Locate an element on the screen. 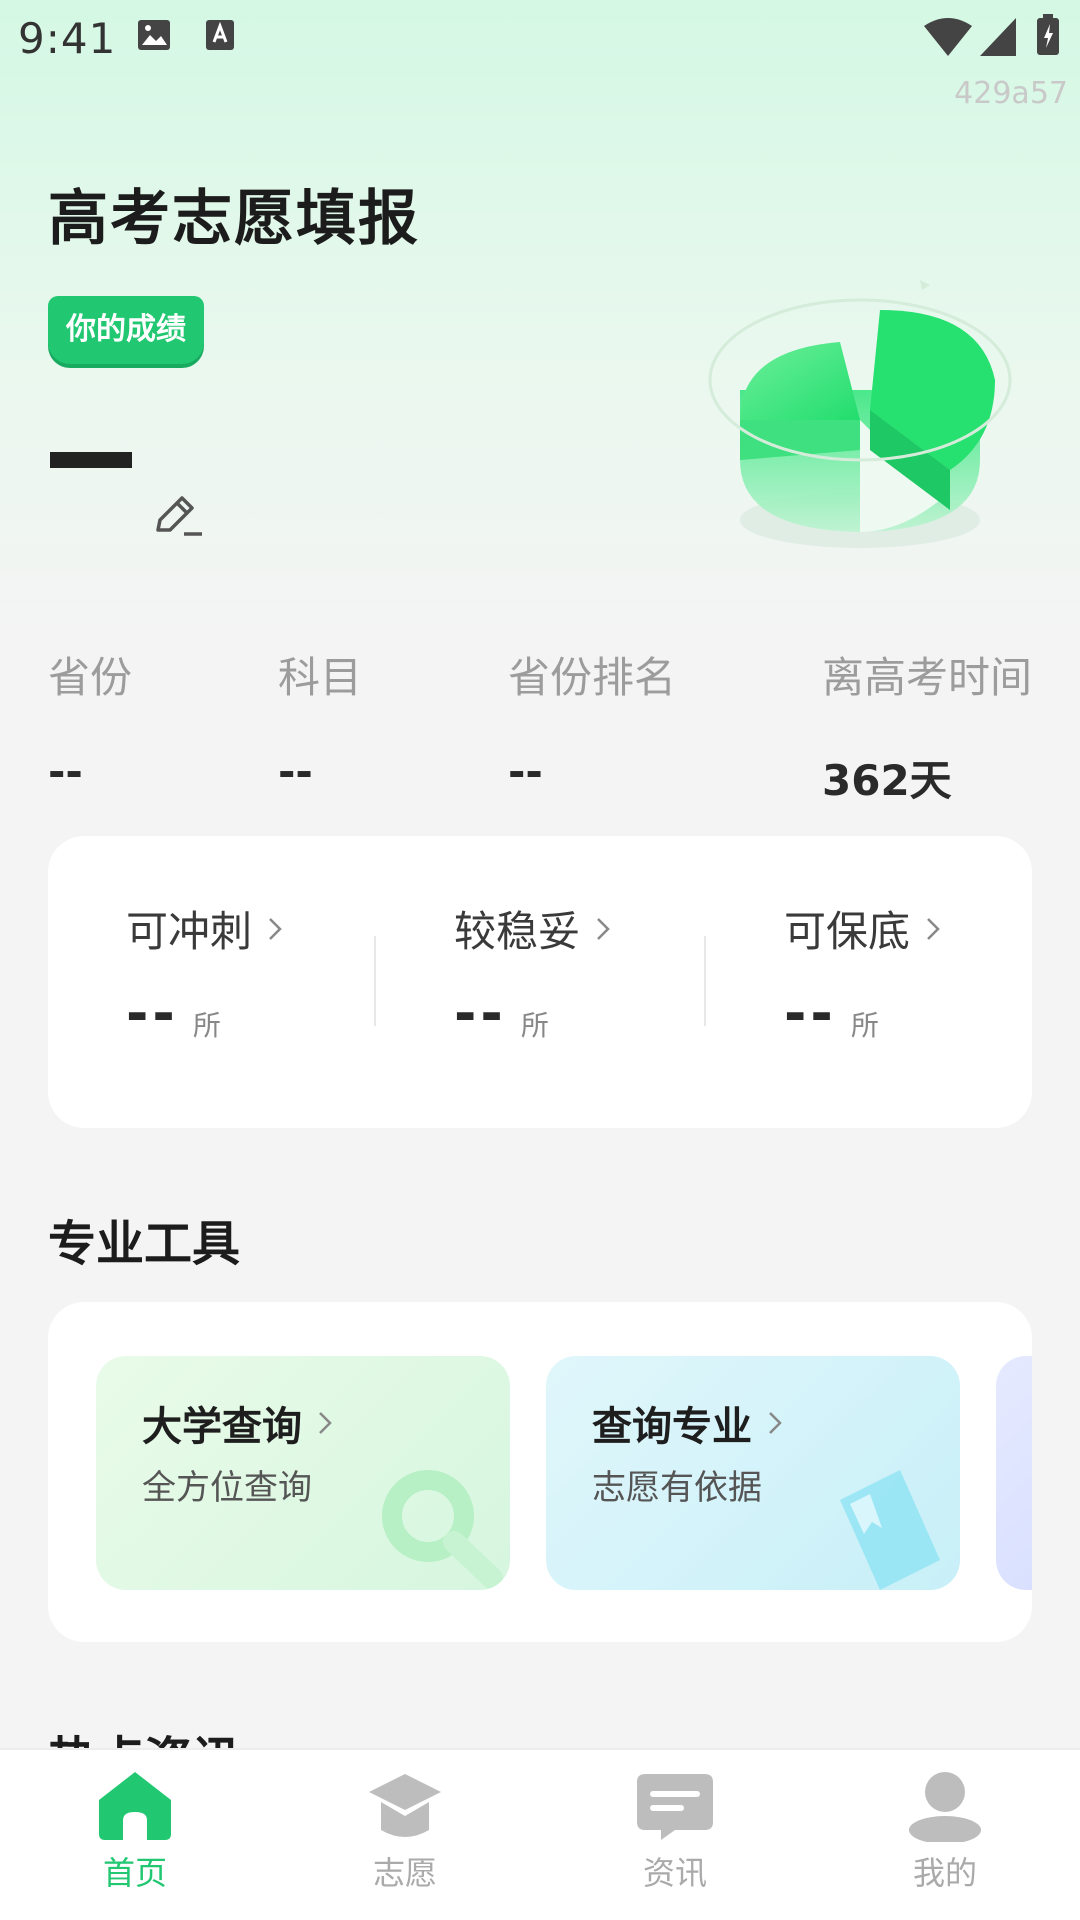 This screenshot has height=1920, width=1080. home-icon is located at coordinates (135, 1806).